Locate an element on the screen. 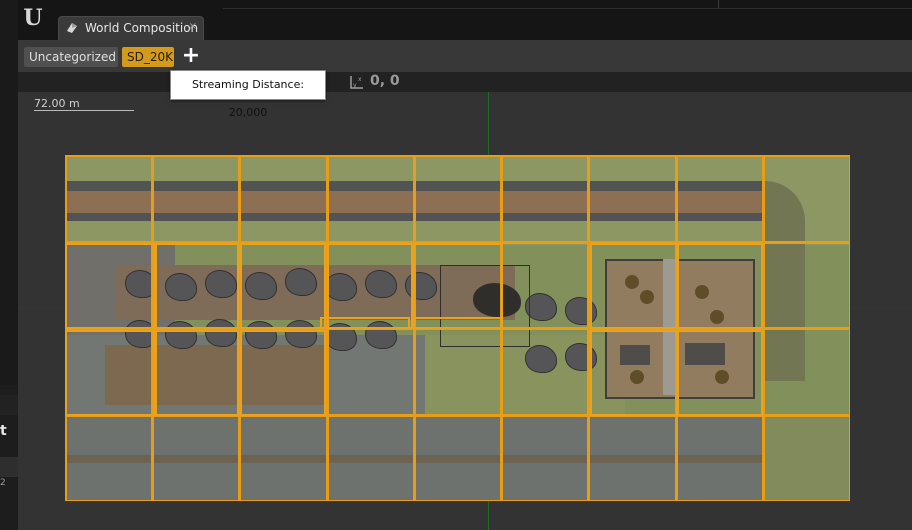 The width and height of the screenshot is (912, 530). world-composition-icon is located at coordinates (72, 28).